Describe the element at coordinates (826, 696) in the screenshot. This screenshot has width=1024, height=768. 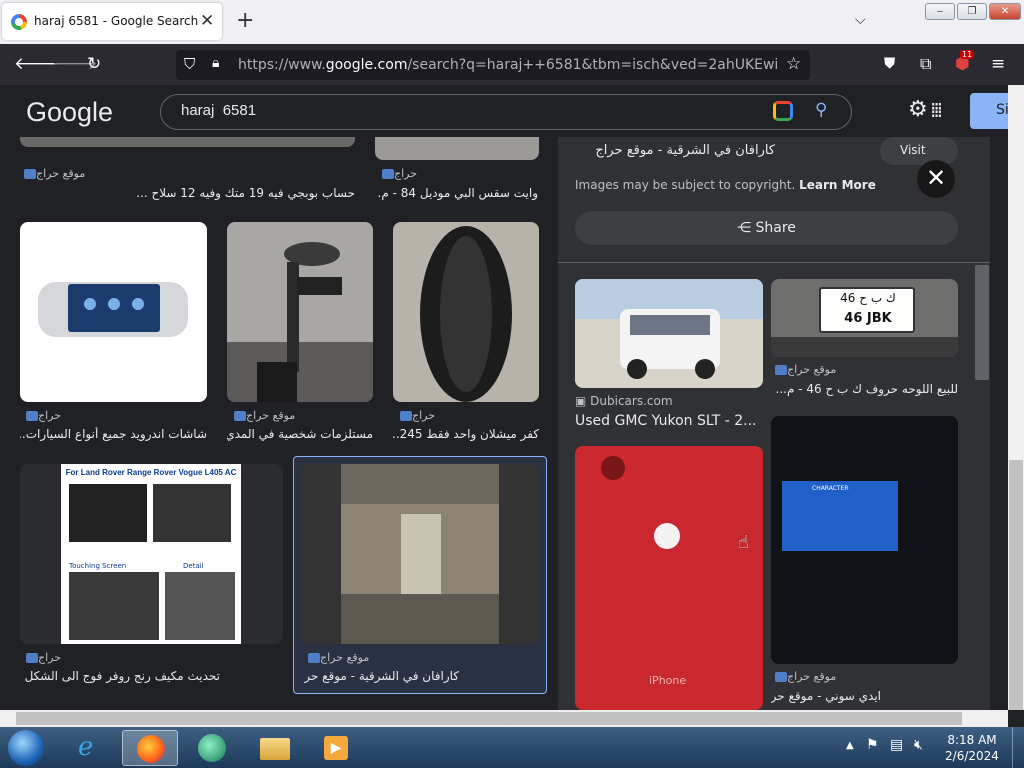
I see `result-title: ايدي سوني - موقع حراج` at that location.